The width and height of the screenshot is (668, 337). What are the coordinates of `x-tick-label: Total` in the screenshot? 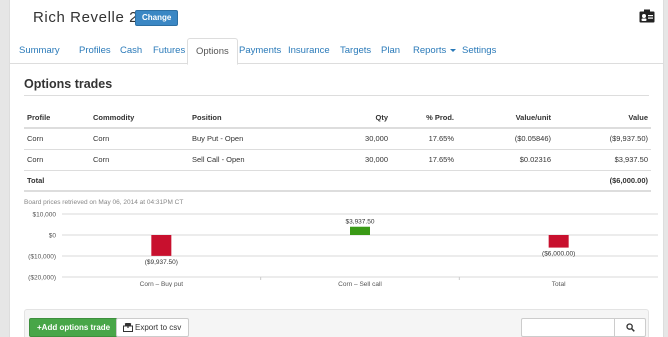 It's located at (559, 284).